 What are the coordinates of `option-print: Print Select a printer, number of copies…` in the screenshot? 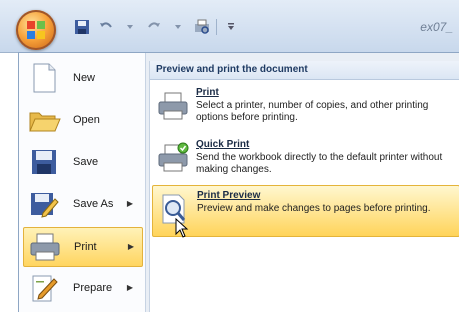 It's located at (305, 108).